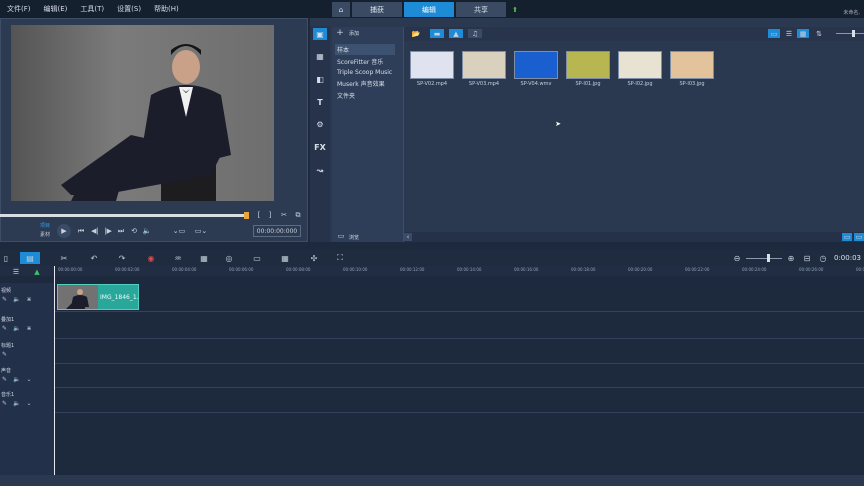 The width and height of the screenshot is (864, 486). What do you see at coordinates (847, 237) in the screenshot?
I see `library-view-toggle-1: ▭` at bounding box center [847, 237].